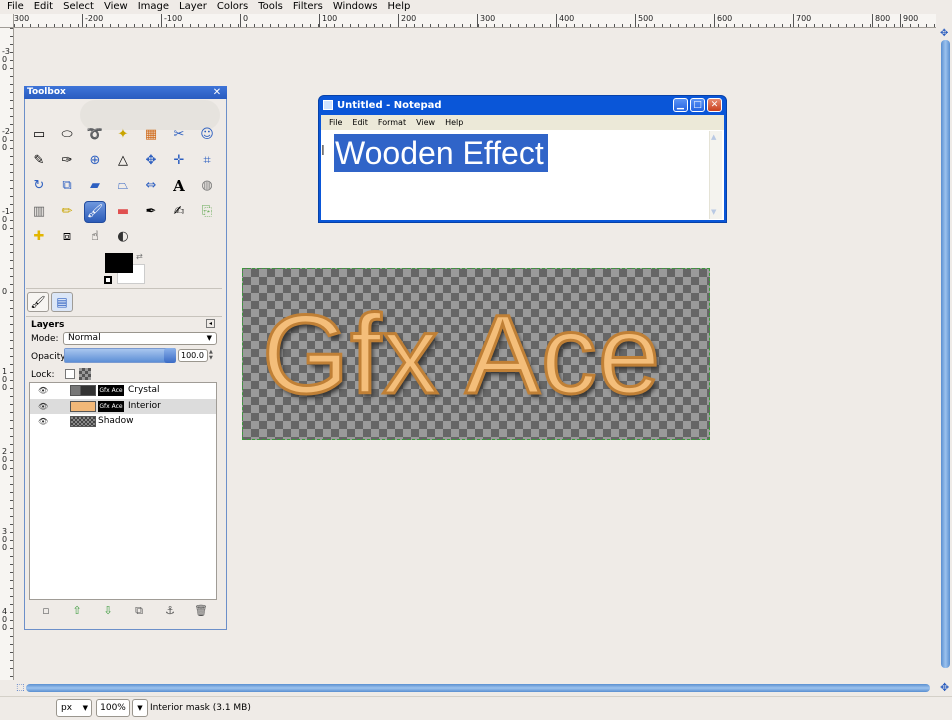  What do you see at coordinates (123, 186) in the screenshot?
I see `perspective-icon: ⏢` at bounding box center [123, 186].